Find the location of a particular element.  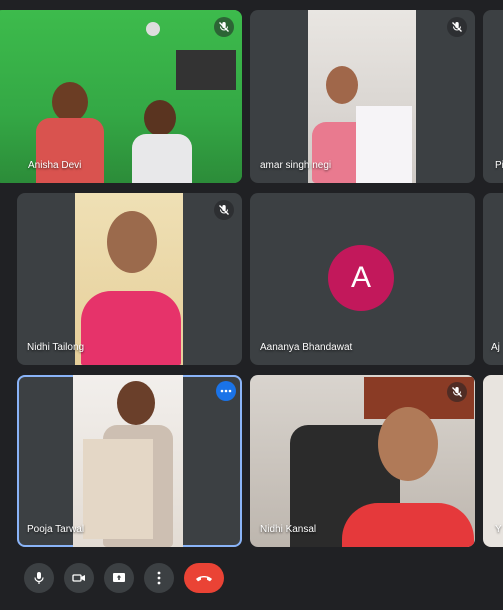

participant-tile-anisha-devi: Anisha Devi is located at coordinates (121, 96).